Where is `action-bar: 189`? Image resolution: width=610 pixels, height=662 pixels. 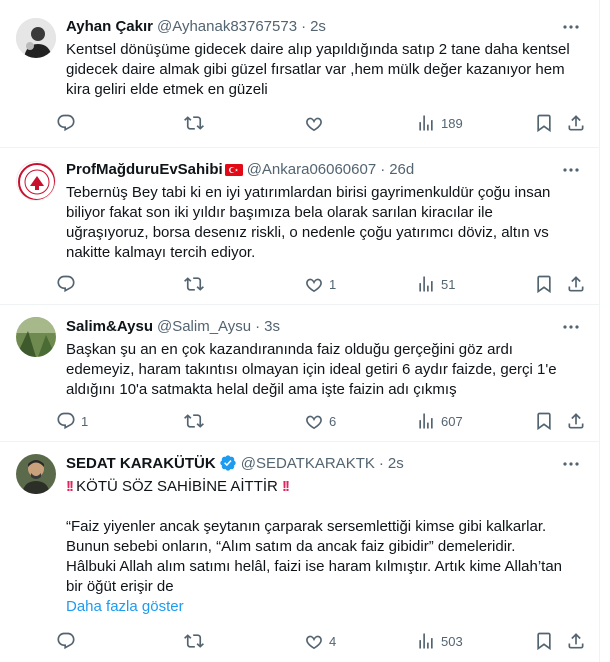 action-bar: 189 is located at coordinates (320, 123).